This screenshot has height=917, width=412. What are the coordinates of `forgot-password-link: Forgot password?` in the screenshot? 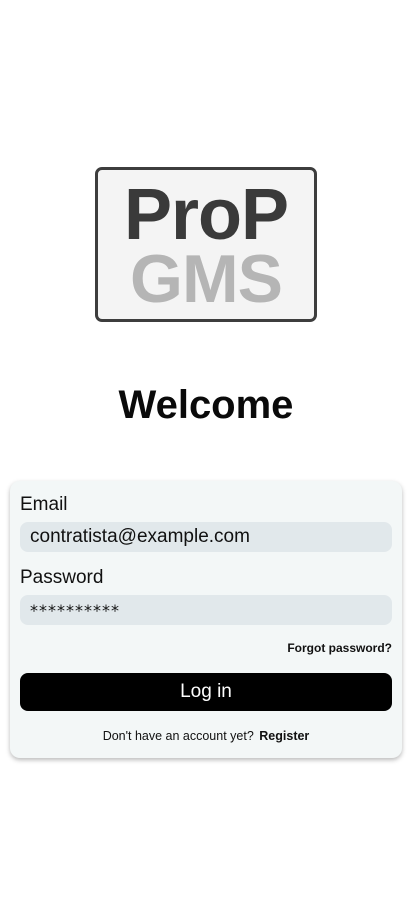 It's located at (339, 648).